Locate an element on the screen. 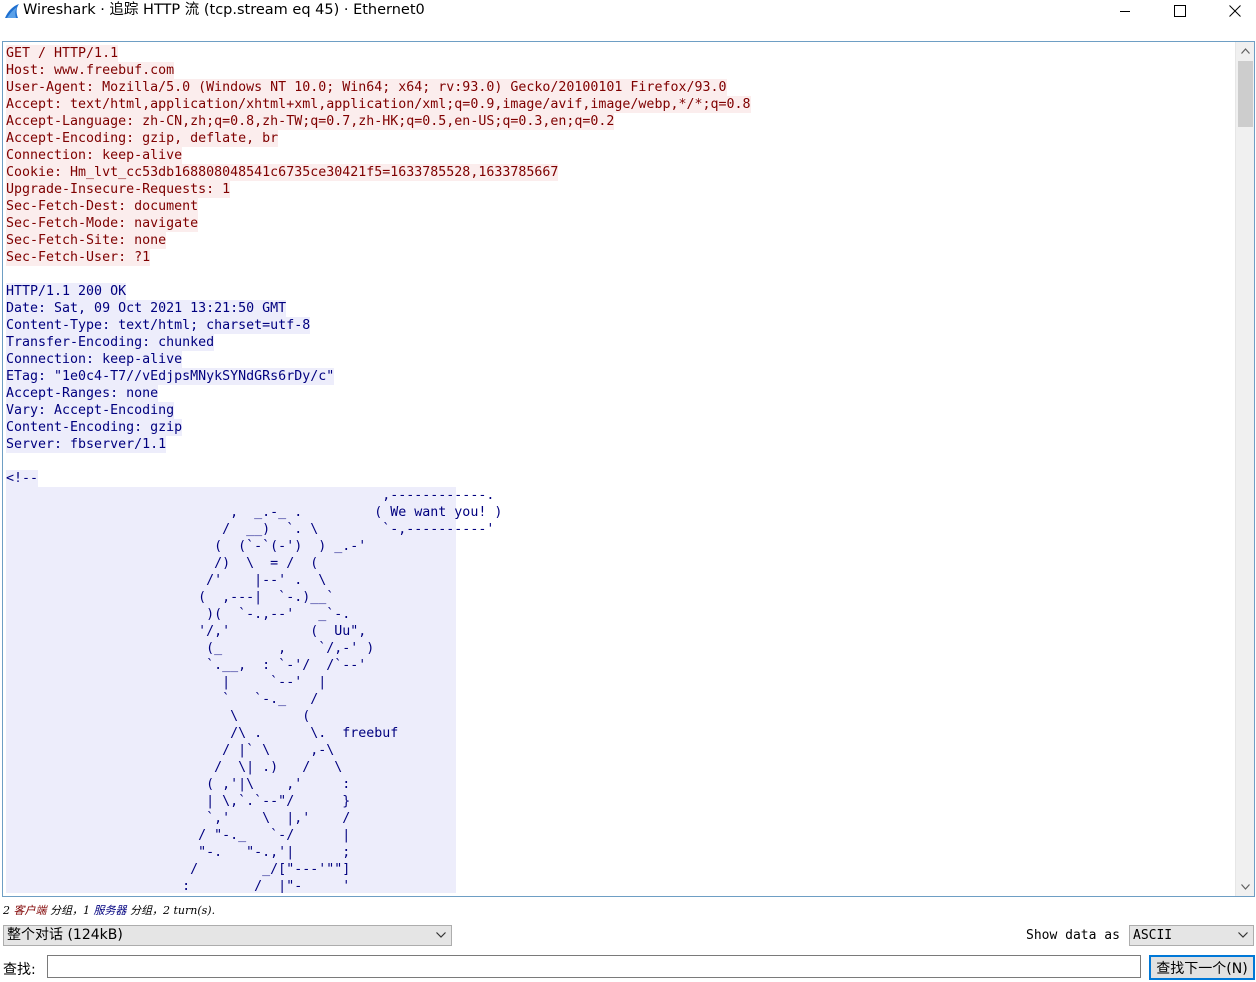 Image resolution: width=1256 pixels, height=982 pixels. show-data-as-value: ASCII is located at coordinates (1153, 935).